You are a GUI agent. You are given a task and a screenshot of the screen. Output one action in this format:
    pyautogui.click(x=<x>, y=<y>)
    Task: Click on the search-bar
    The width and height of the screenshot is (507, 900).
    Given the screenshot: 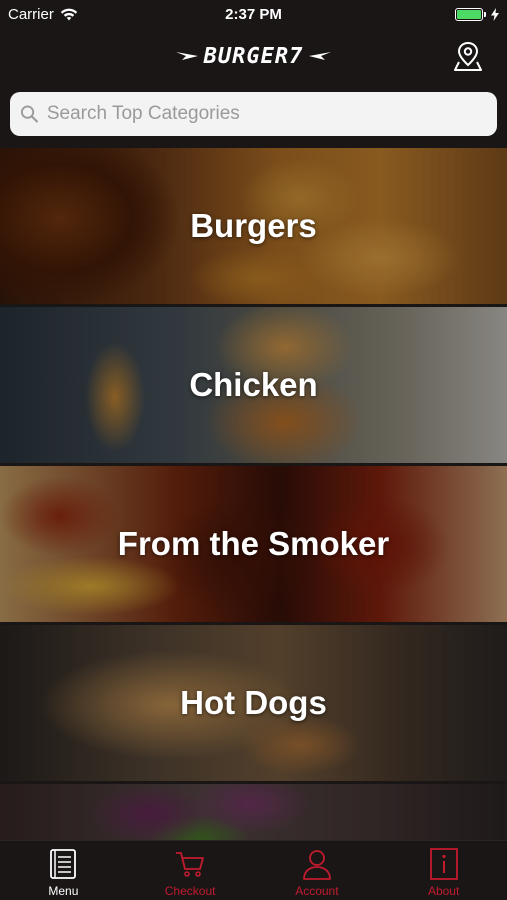 What is the action you would take?
    pyautogui.click(x=253, y=114)
    